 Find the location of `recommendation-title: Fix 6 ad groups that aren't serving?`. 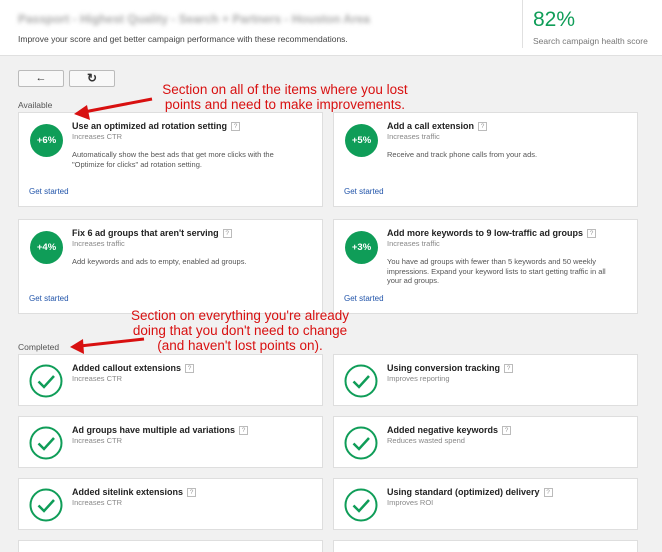

recommendation-title: Fix 6 ad groups that aren't serving? is located at coordinates (152, 233).